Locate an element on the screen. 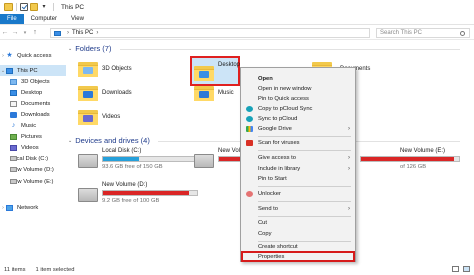  sidebar-item-videos: Videos is located at coordinates (33, 147).